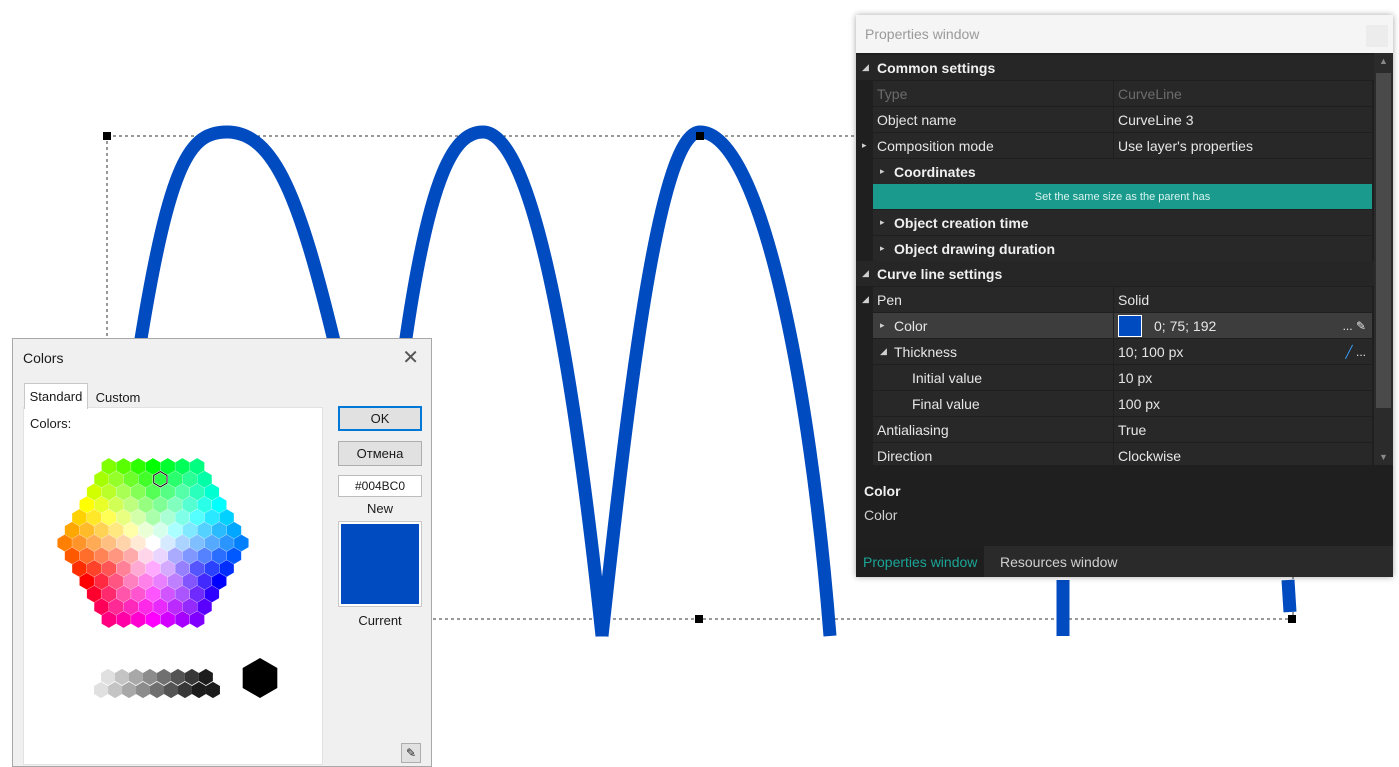 The width and height of the screenshot is (1399, 767). Describe the element at coordinates (1150, 93) in the screenshot. I see `type-value: CurveLine` at that location.